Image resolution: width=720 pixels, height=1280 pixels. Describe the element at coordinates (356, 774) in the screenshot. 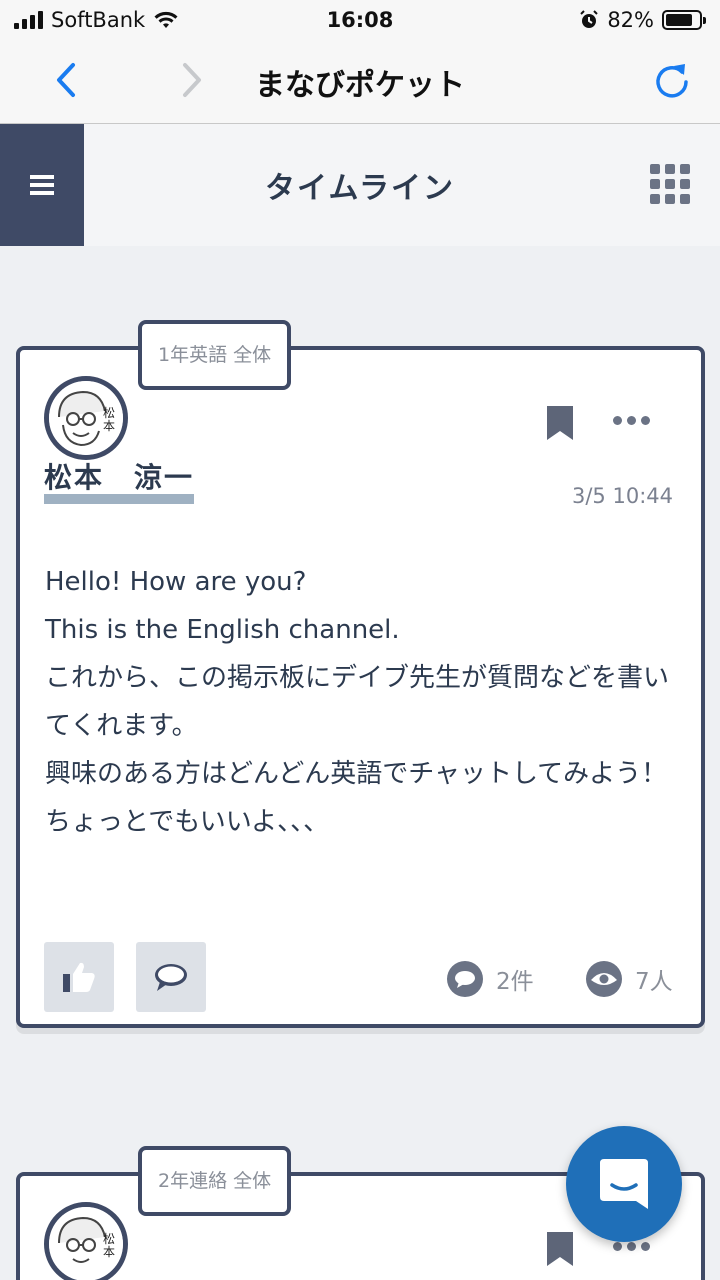

I see `post-body-line: 興味のある方はどんどん英語でチャットしてみよう！` at that location.